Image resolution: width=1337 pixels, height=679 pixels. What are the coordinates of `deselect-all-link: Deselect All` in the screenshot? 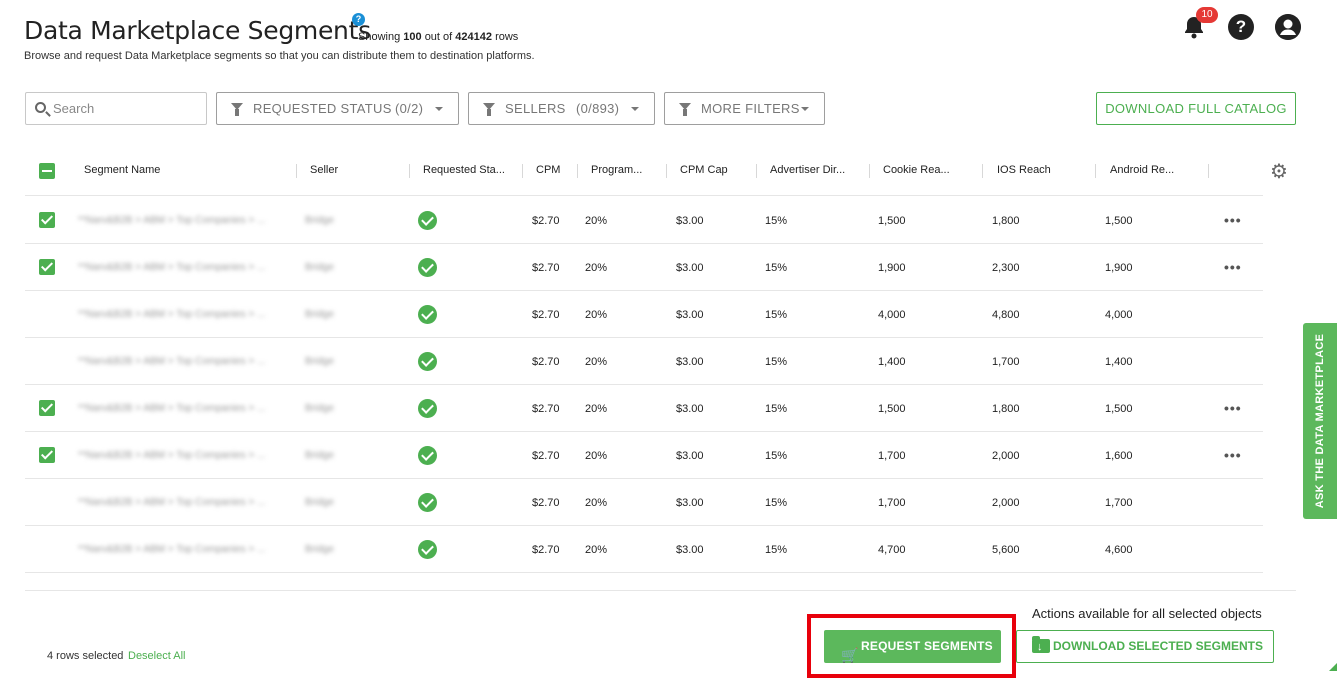 It's located at (156, 656).